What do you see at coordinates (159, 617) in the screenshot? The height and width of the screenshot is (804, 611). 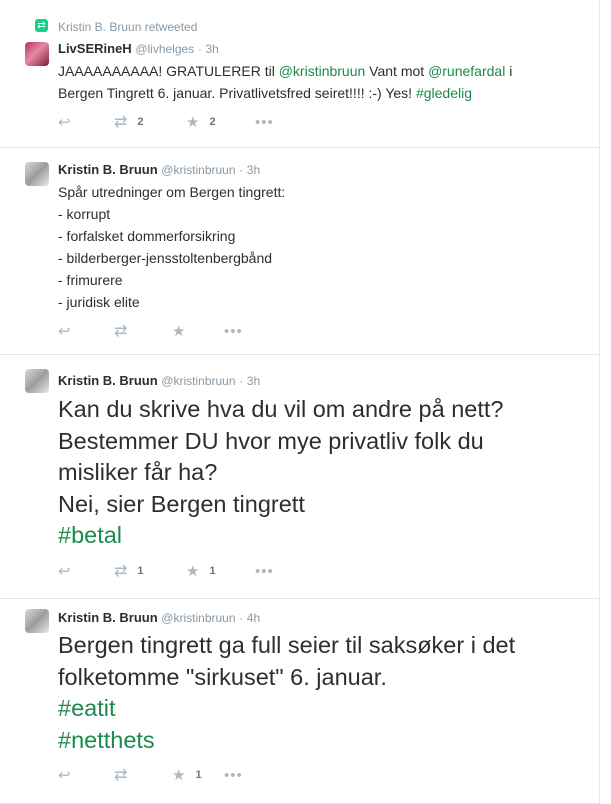 I see `tweet-header: Kristin B. Bruun @kristinbruun · 4h` at bounding box center [159, 617].